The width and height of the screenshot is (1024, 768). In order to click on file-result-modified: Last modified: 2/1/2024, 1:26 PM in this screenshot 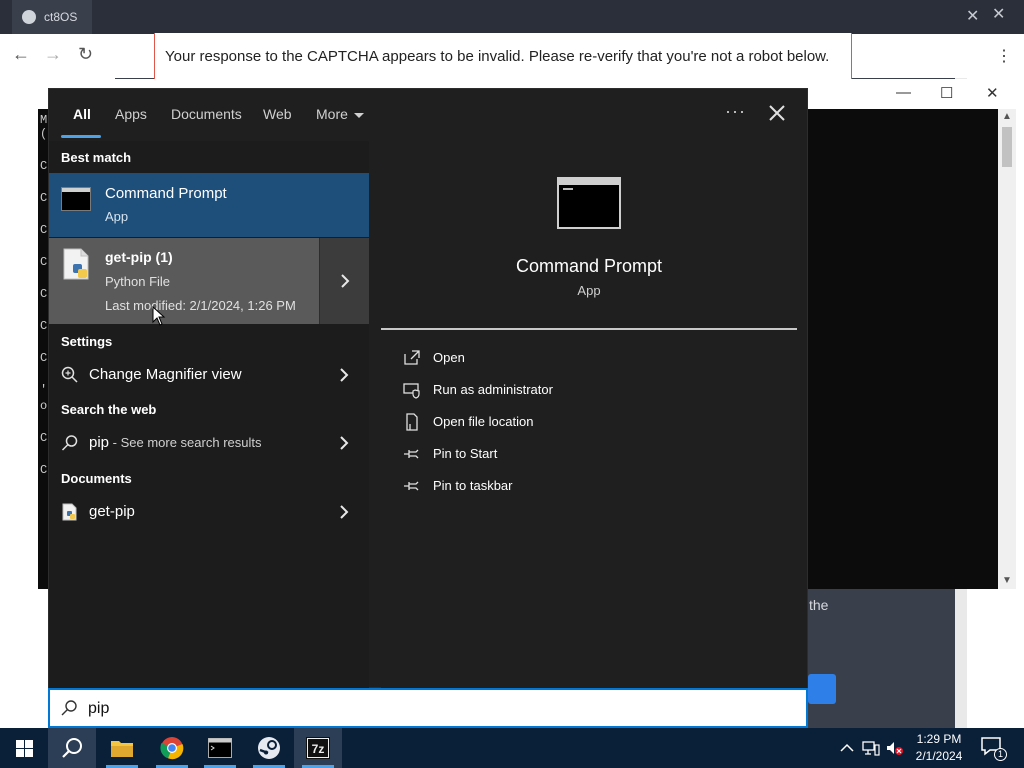, I will do `click(200, 305)`.